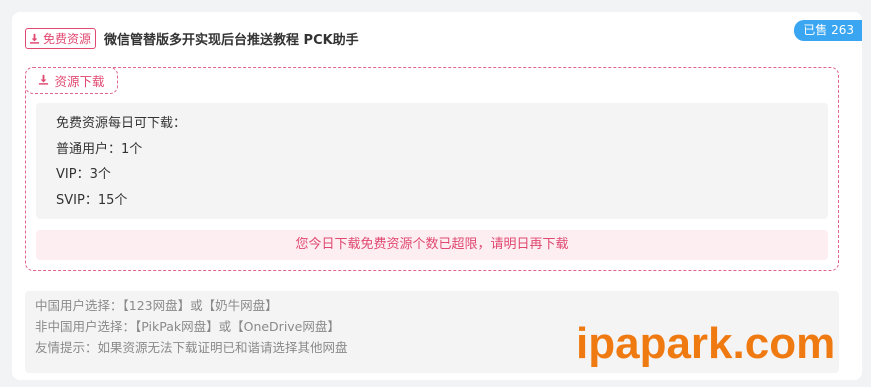  I want to click on free-resource-badge: 免费资源, so click(61, 38).